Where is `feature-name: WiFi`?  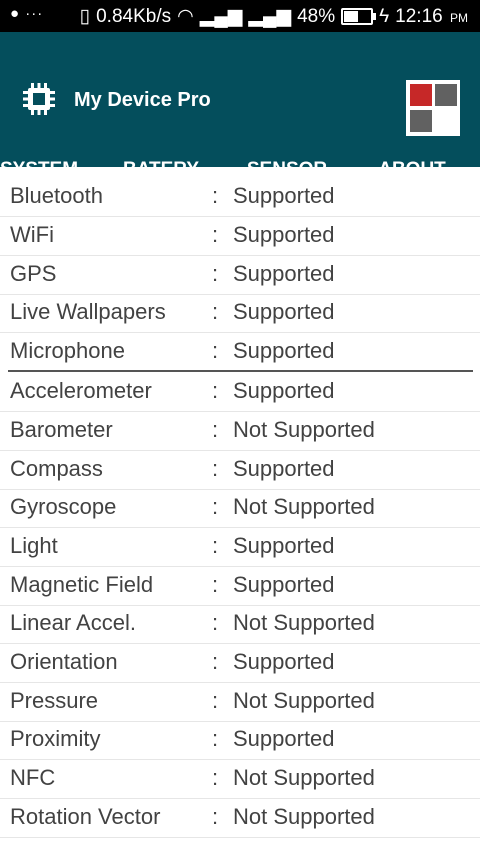
feature-name: WiFi is located at coordinates (32, 234).